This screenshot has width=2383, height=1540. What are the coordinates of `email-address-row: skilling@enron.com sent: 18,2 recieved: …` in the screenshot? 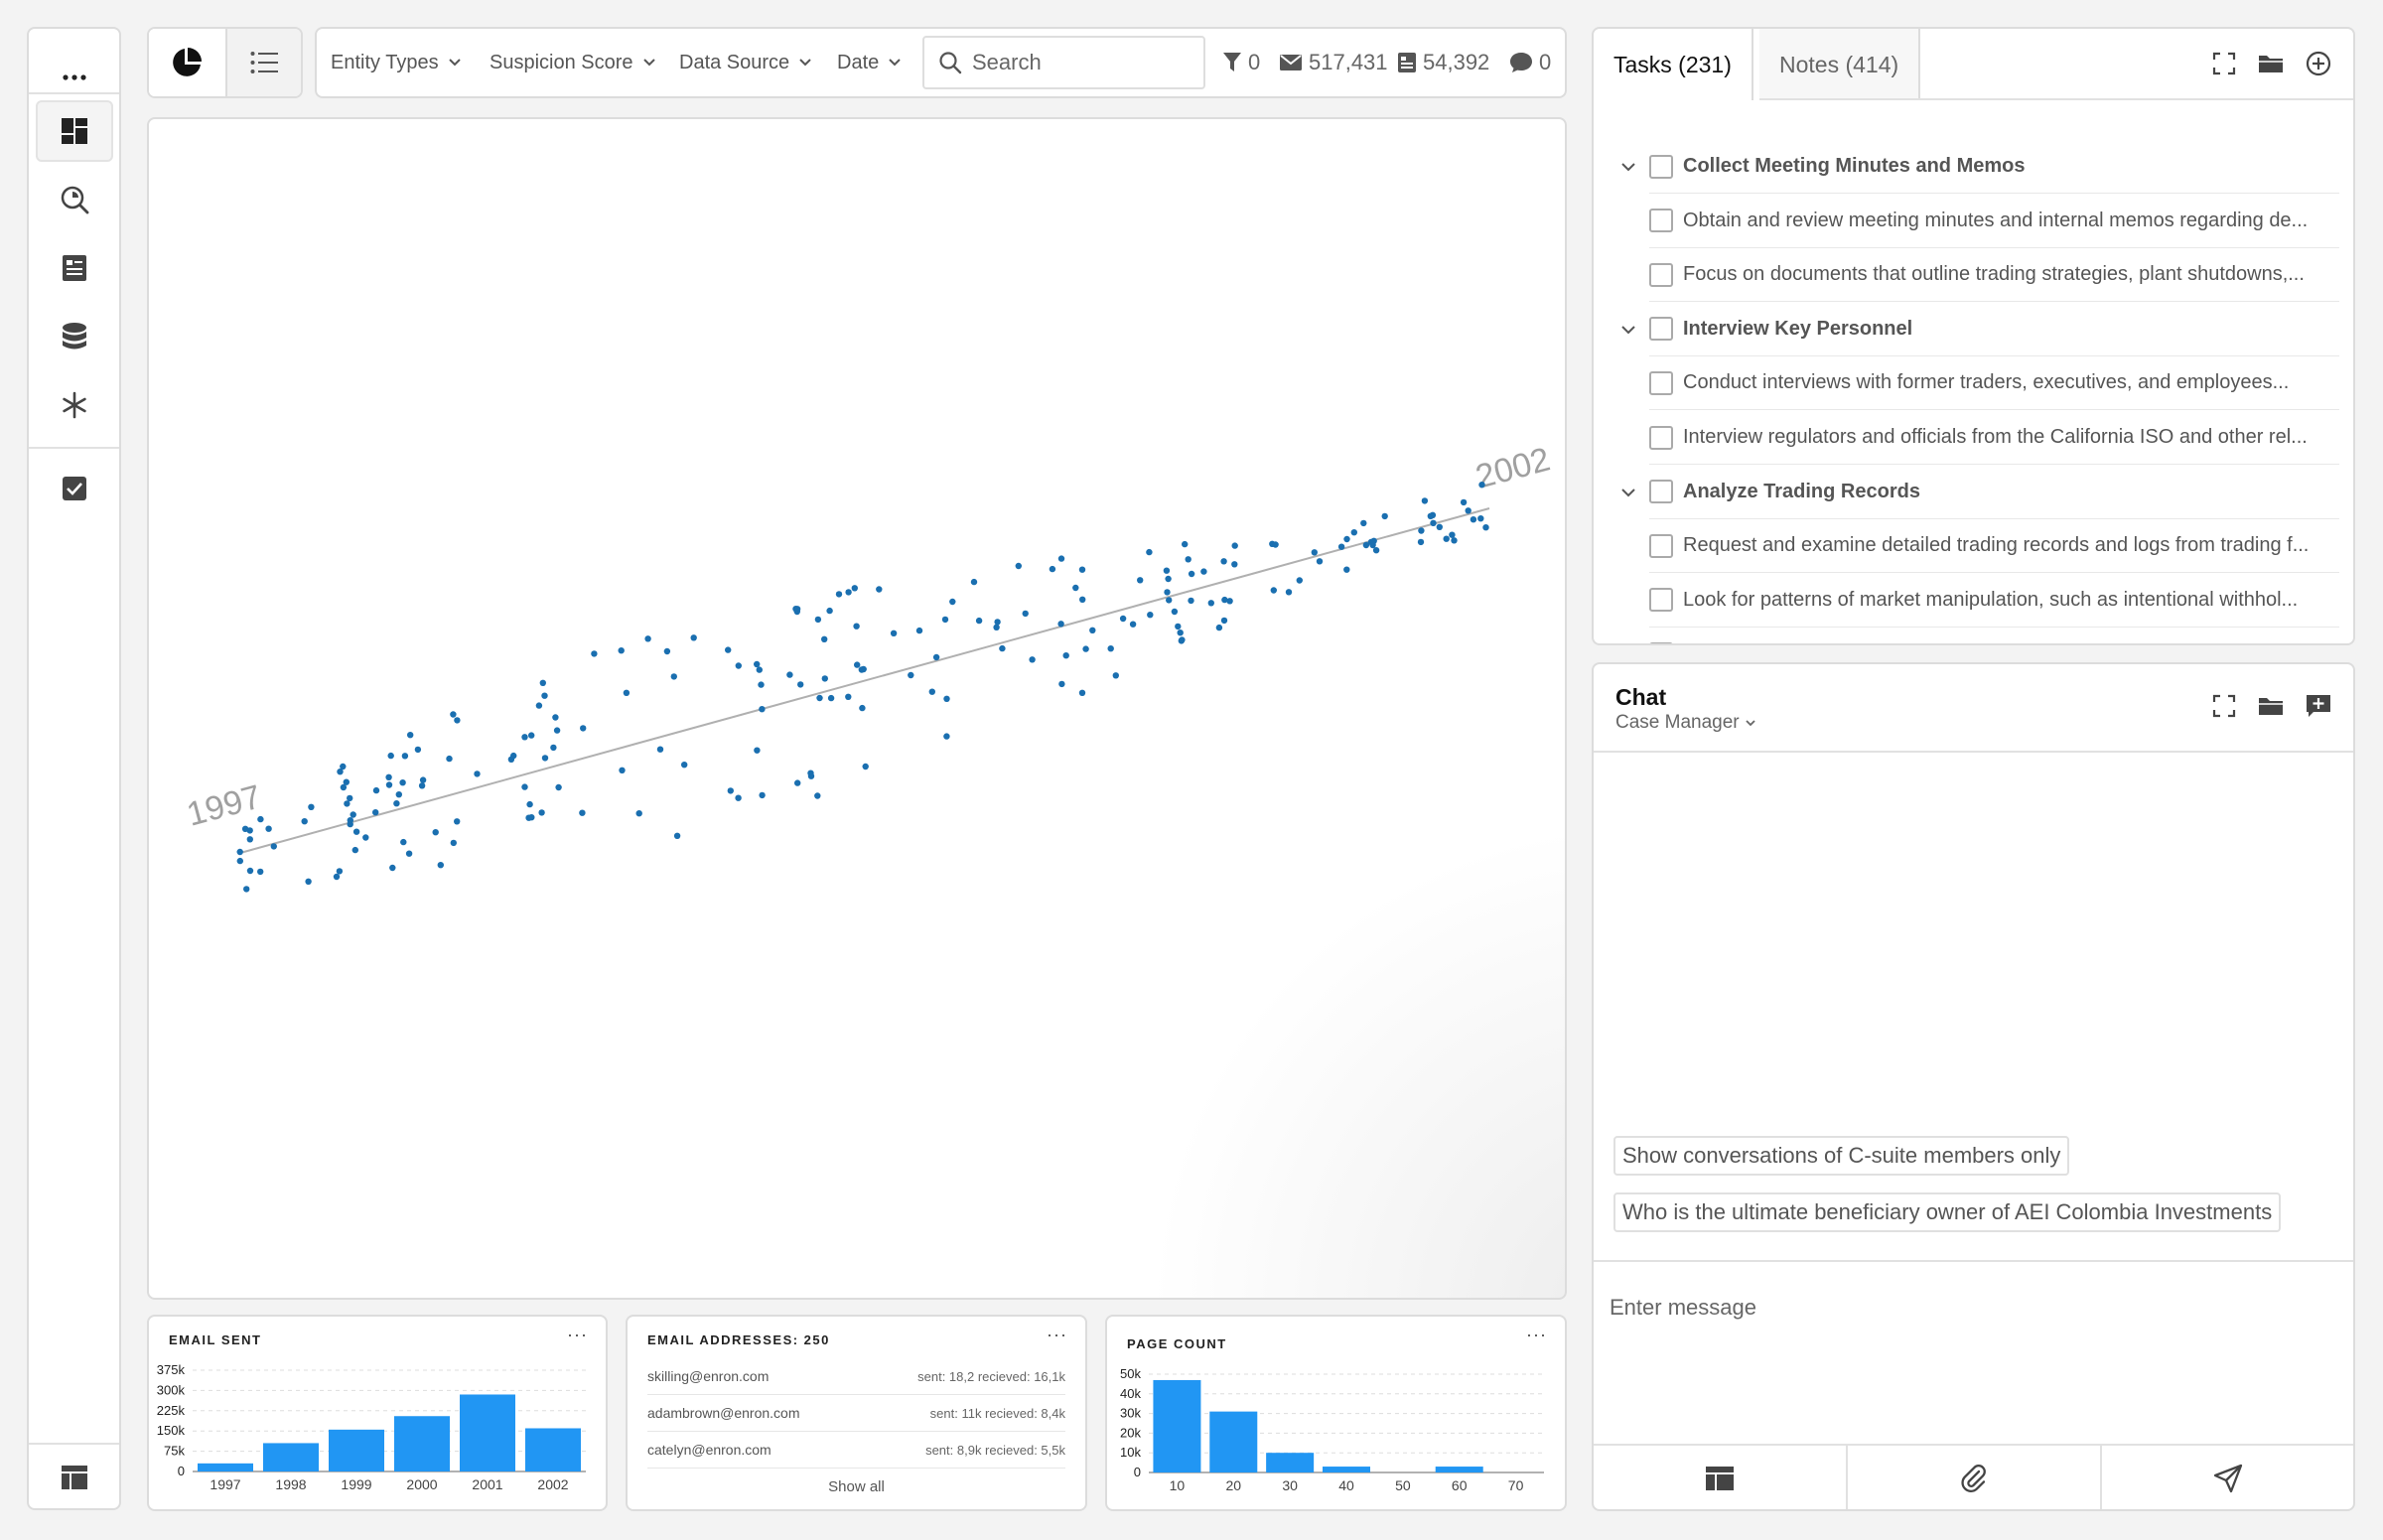 It's located at (856, 1376).